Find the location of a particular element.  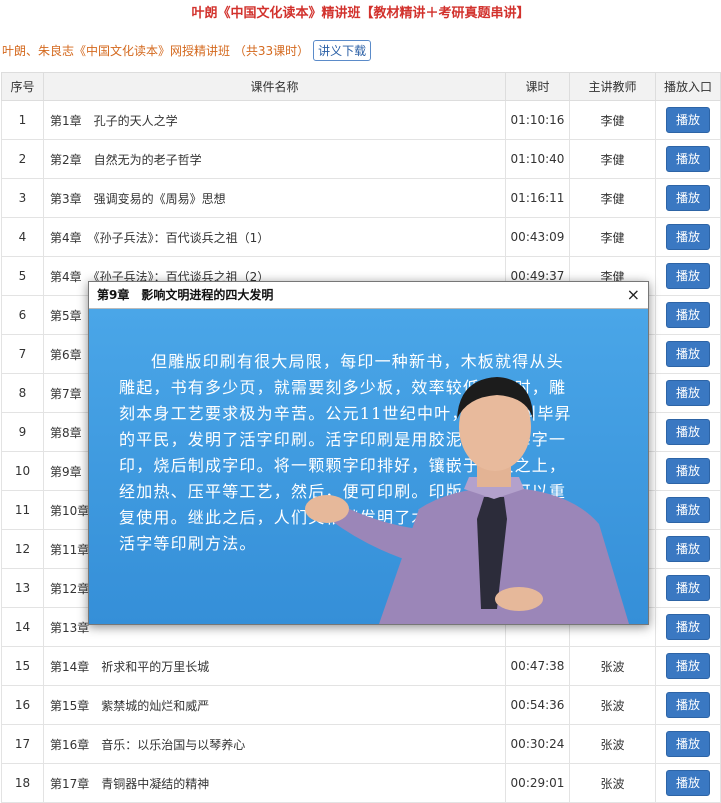

modal-header: 第9章 影响文明进程的四大发明 × is located at coordinates (368, 295).